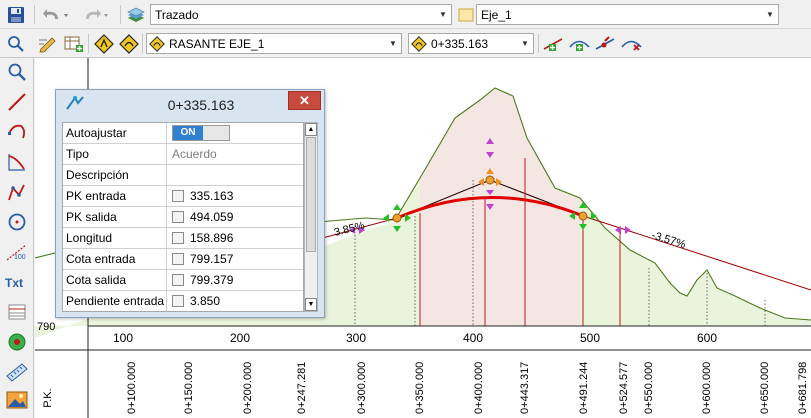  What do you see at coordinates (17, 192) in the screenshot?
I see `polyline-icon` at bounding box center [17, 192].